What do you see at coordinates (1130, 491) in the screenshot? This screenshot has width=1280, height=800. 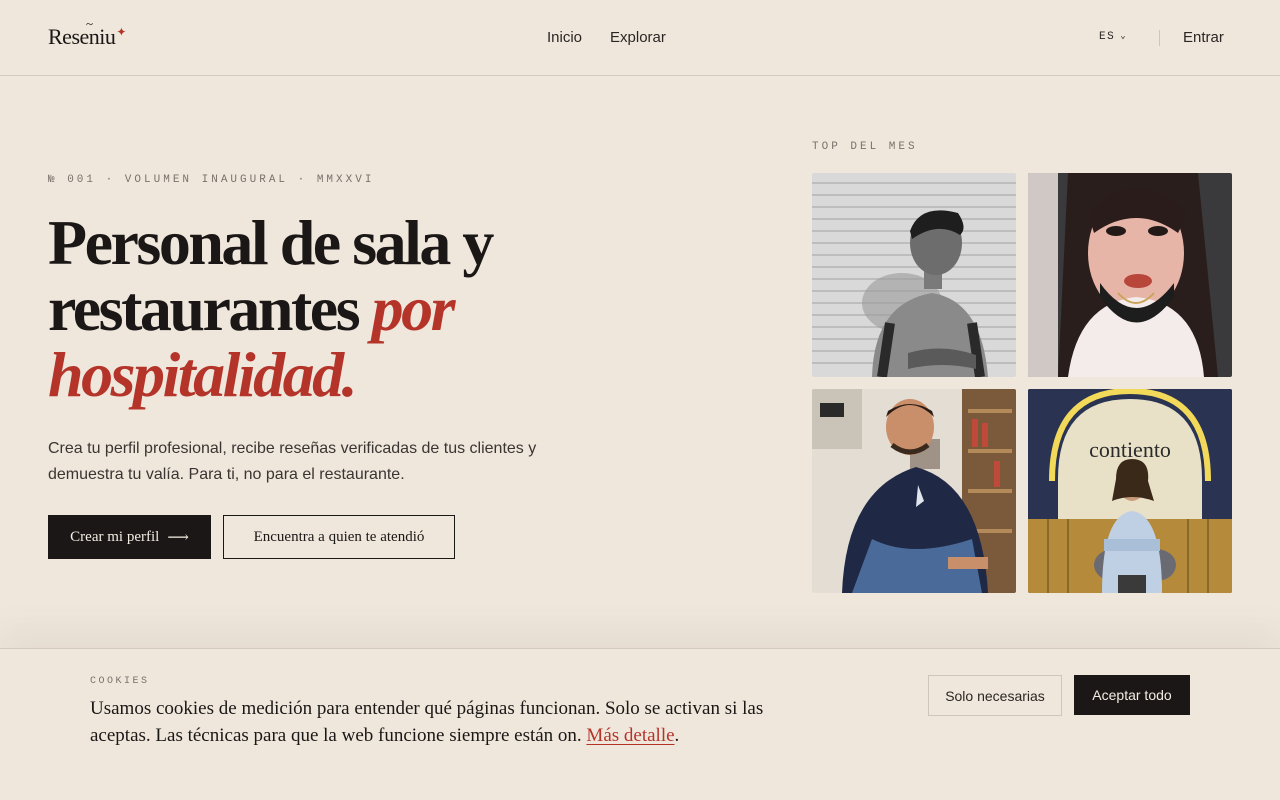 I see `top-profile-photo-4: contiento` at bounding box center [1130, 491].